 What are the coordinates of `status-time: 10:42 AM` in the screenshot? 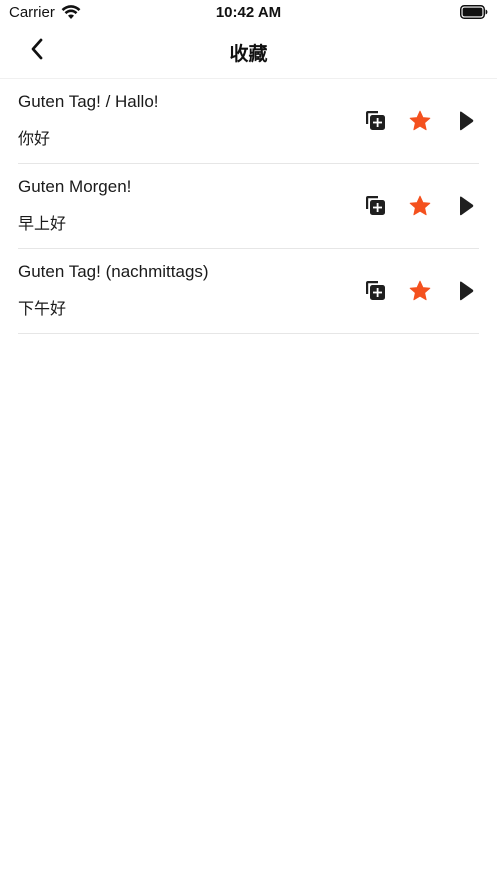 It's located at (248, 12).